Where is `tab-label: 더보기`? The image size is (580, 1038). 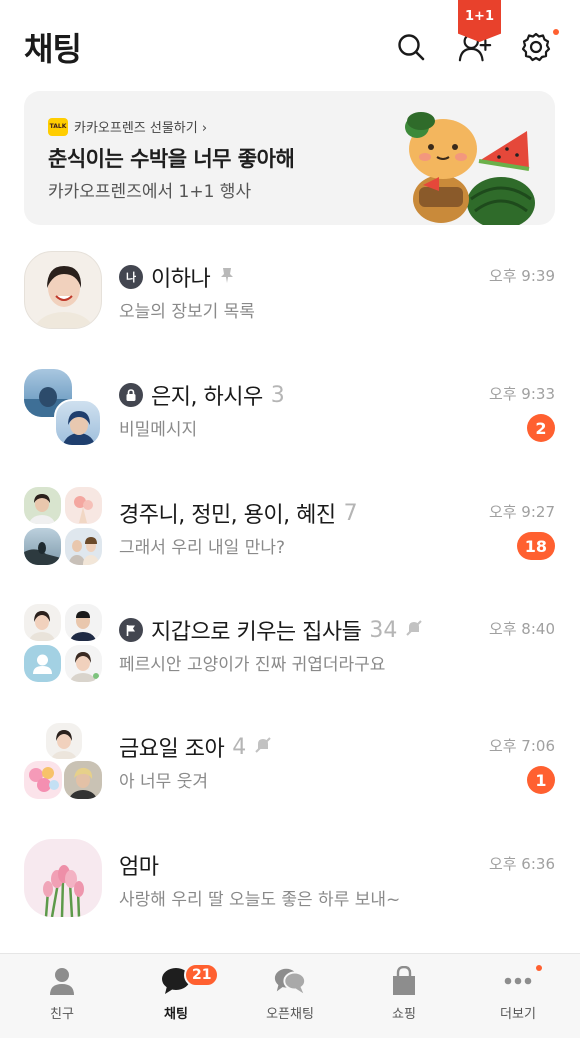
tab-label: 더보기 is located at coordinates (518, 1014).